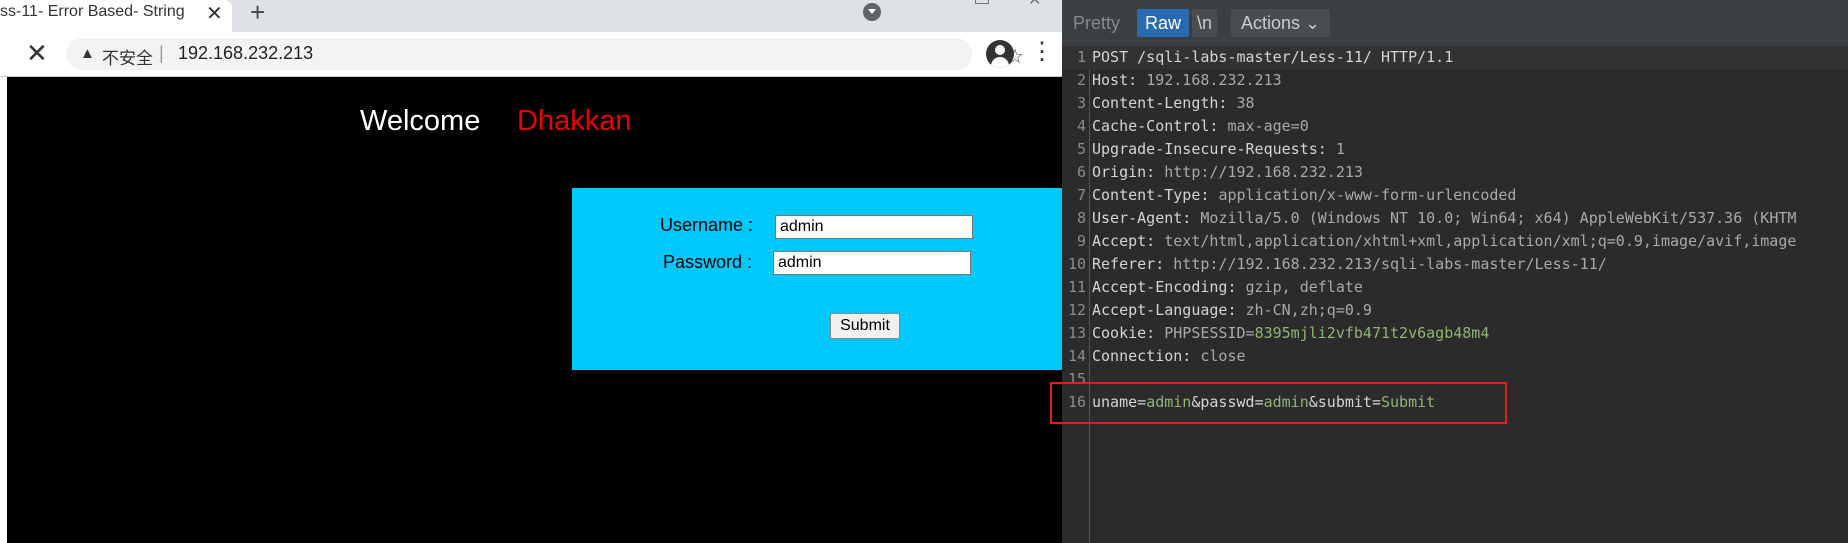 The image size is (1848, 543). What do you see at coordinates (127, 56) in the screenshot?
I see `not-secure-label: 不安全` at bounding box center [127, 56].